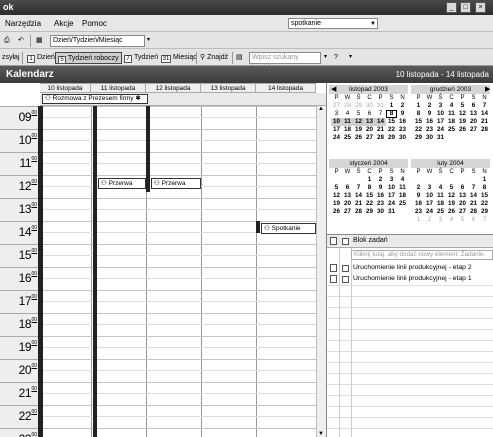 This screenshot has height=437, width=493. Describe the element at coordinates (345, 279) in the screenshot. I see `task-checkbox` at that location.